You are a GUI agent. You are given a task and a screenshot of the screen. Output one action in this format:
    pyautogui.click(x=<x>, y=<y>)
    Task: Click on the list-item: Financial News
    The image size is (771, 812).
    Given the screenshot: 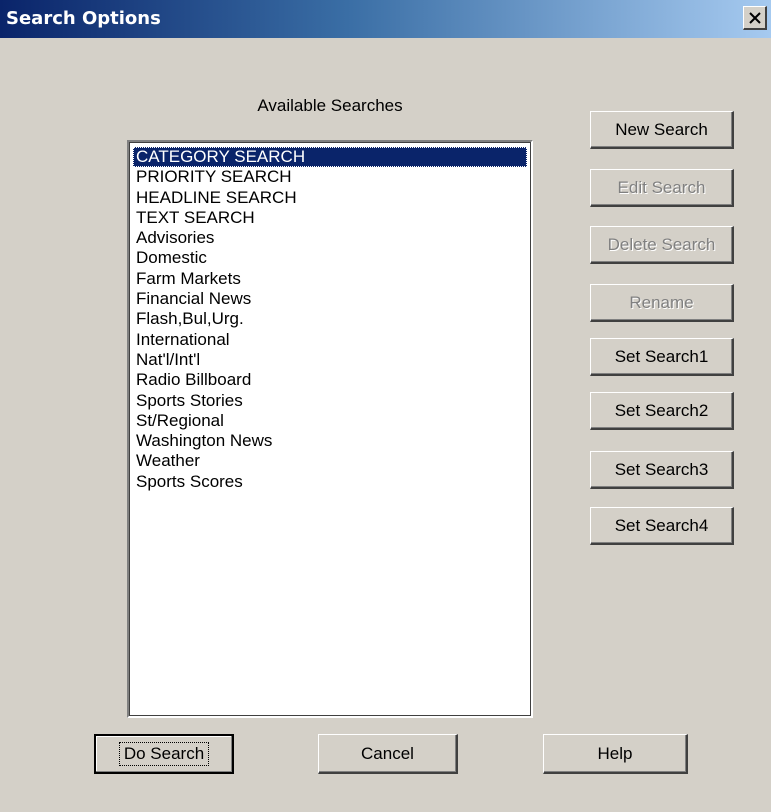 What is the action you would take?
    pyautogui.click(x=330, y=299)
    